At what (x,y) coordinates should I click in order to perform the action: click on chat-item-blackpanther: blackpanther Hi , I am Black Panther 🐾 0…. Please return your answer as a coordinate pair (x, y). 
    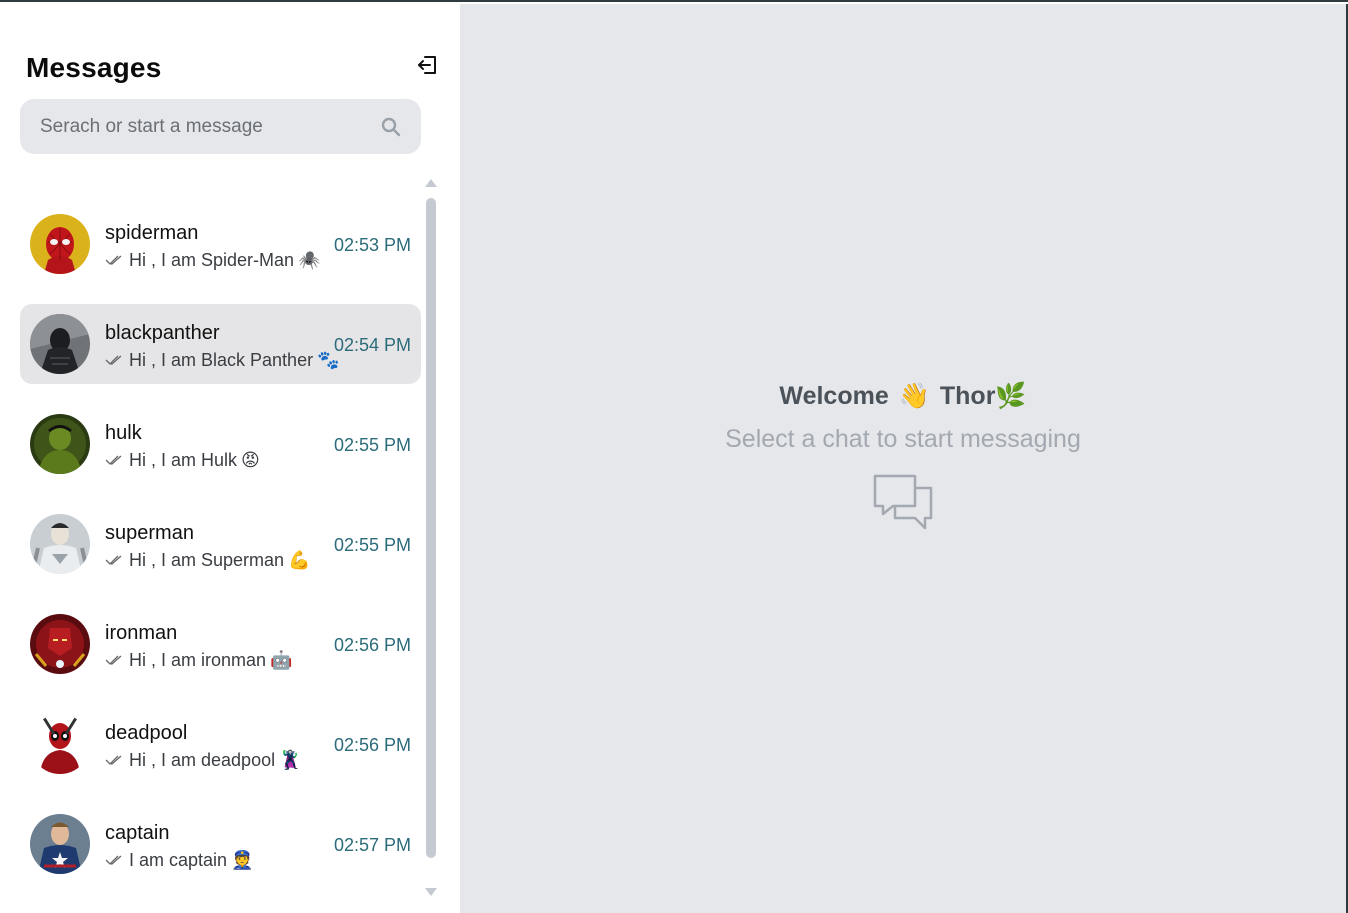
    Looking at the image, I should click on (220, 344).